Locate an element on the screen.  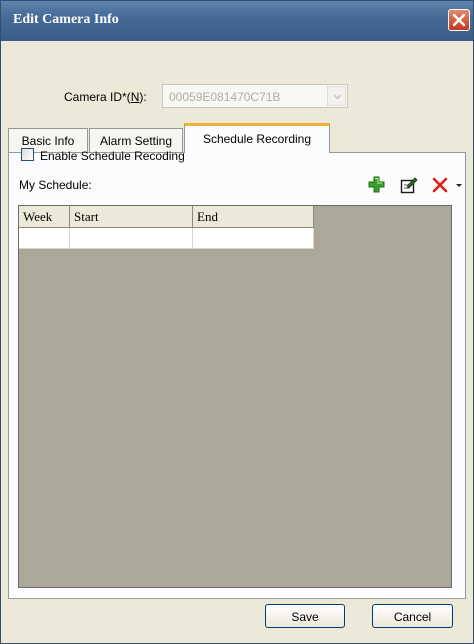
edit-schedule-button is located at coordinates (409, 185).